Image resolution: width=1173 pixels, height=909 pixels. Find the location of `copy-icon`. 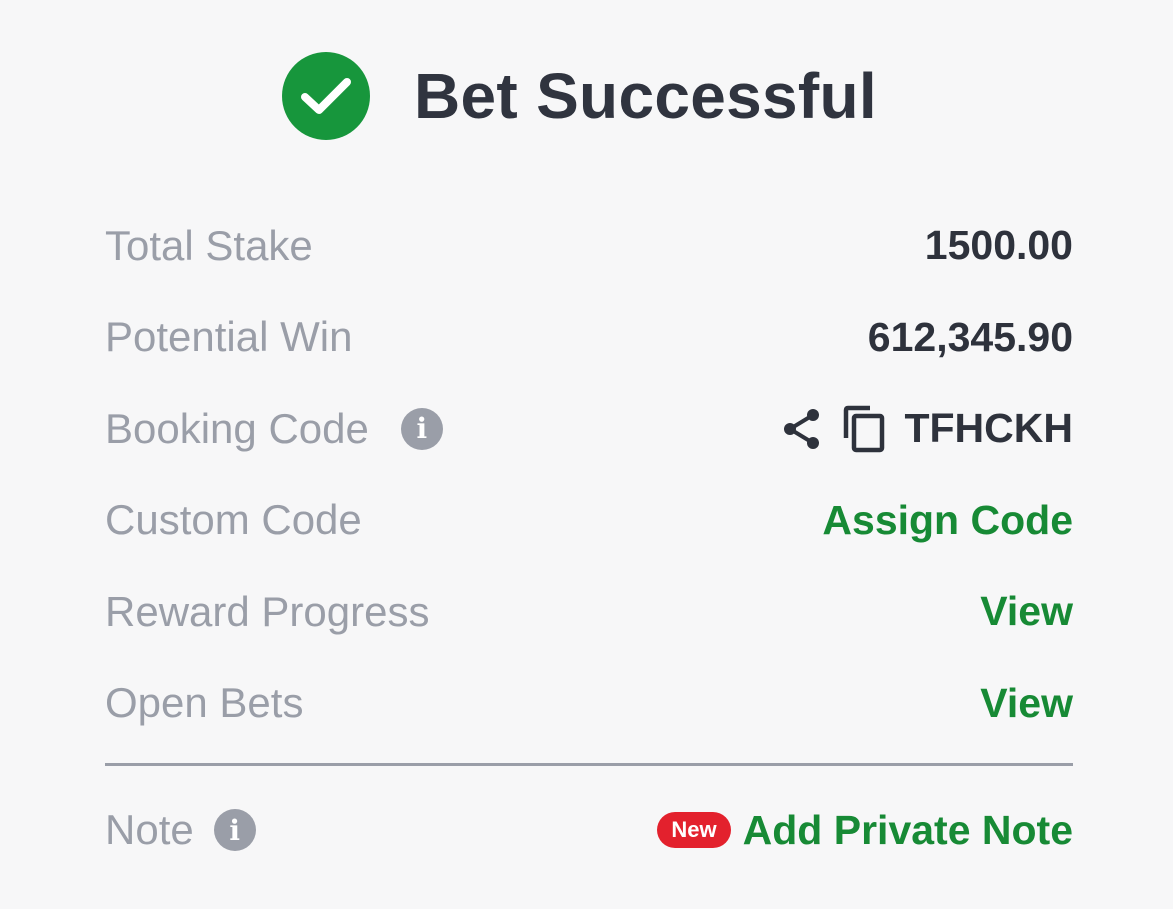

copy-icon is located at coordinates (864, 429).